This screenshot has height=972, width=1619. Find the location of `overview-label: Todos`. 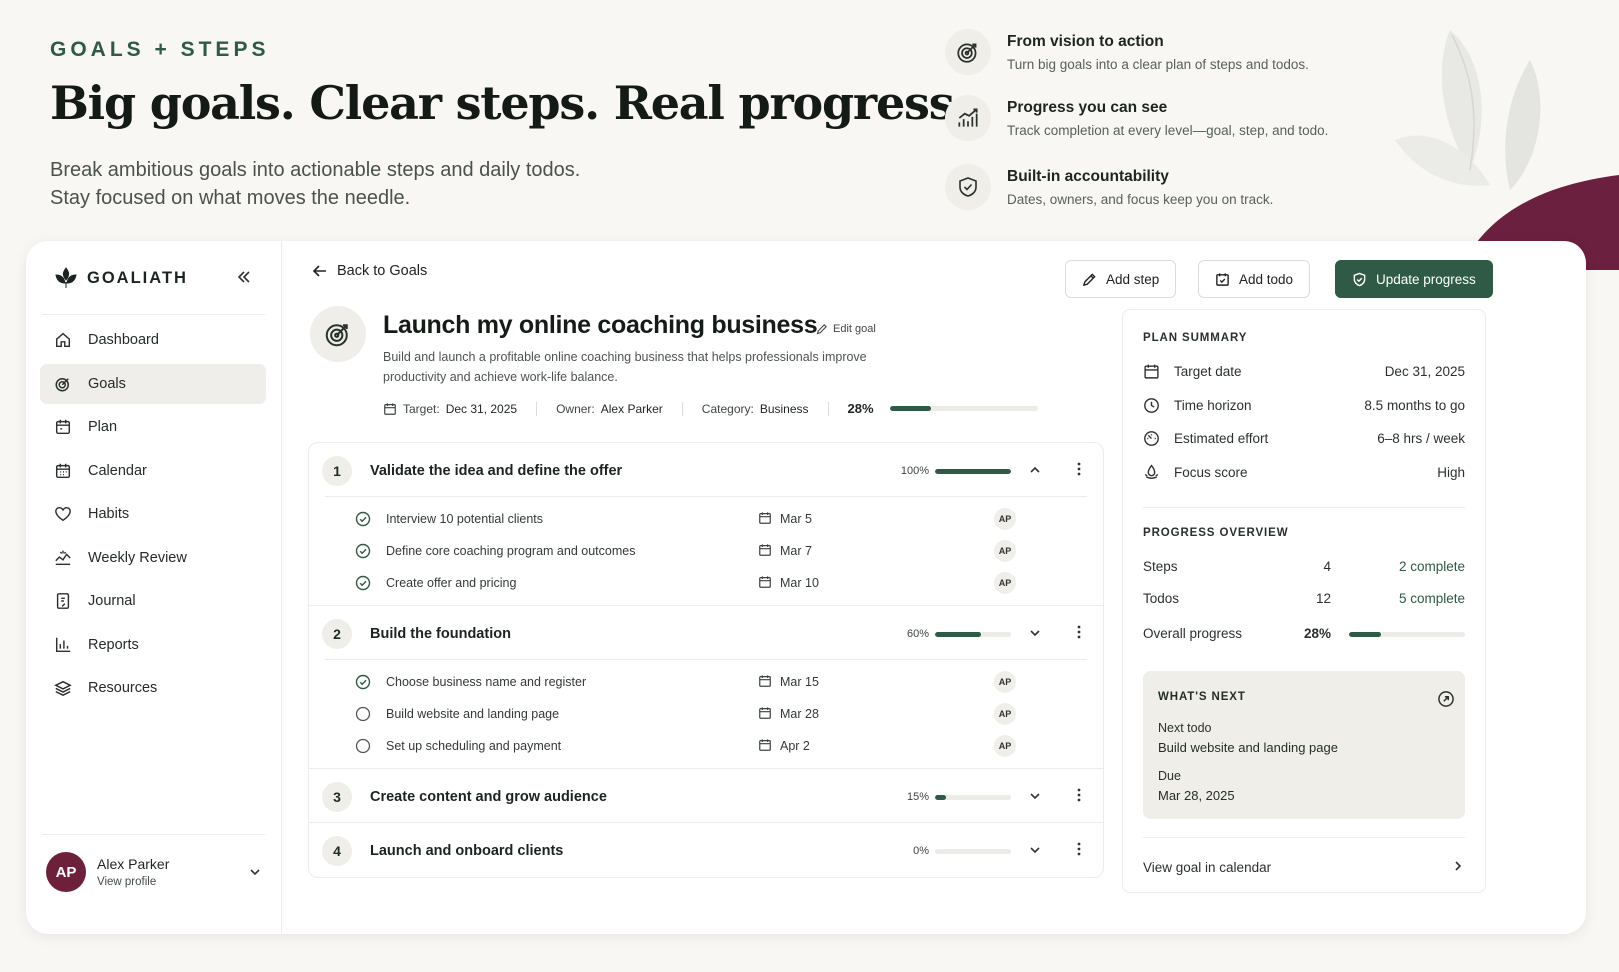

overview-label: Todos is located at coordinates (1161, 598).